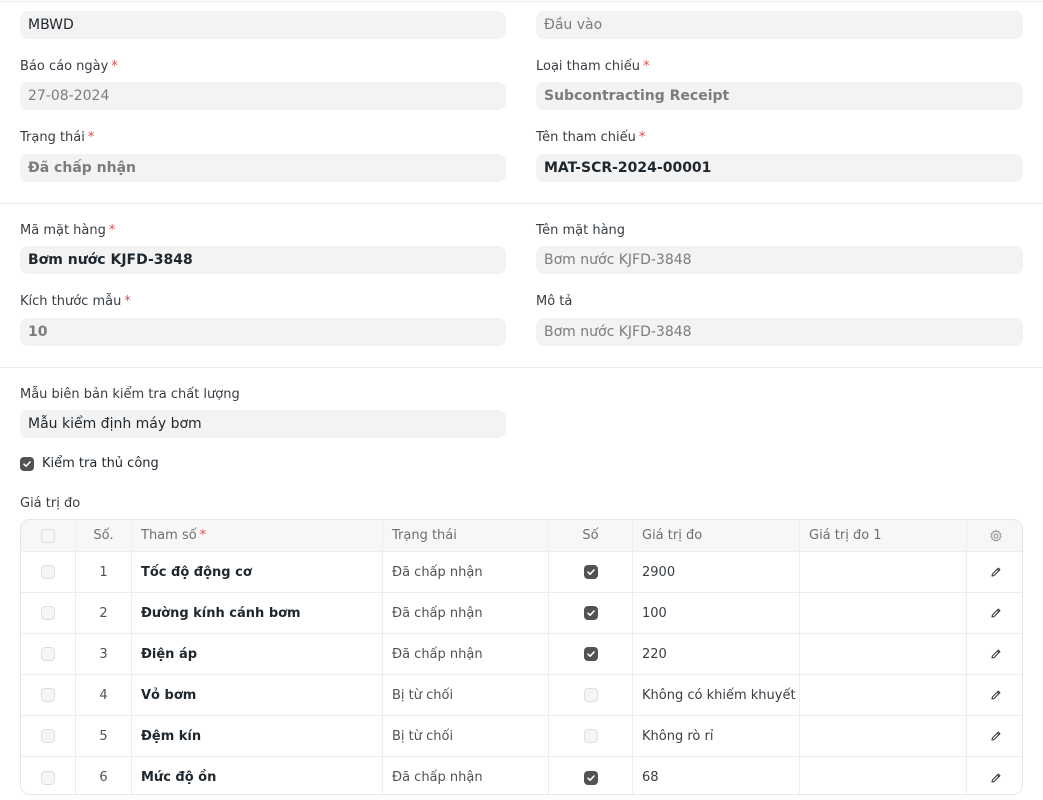 The height and width of the screenshot is (800, 1043). Describe the element at coordinates (618, 260) in the screenshot. I see `item-name-value: Bơm nước KJFD-3848` at that location.